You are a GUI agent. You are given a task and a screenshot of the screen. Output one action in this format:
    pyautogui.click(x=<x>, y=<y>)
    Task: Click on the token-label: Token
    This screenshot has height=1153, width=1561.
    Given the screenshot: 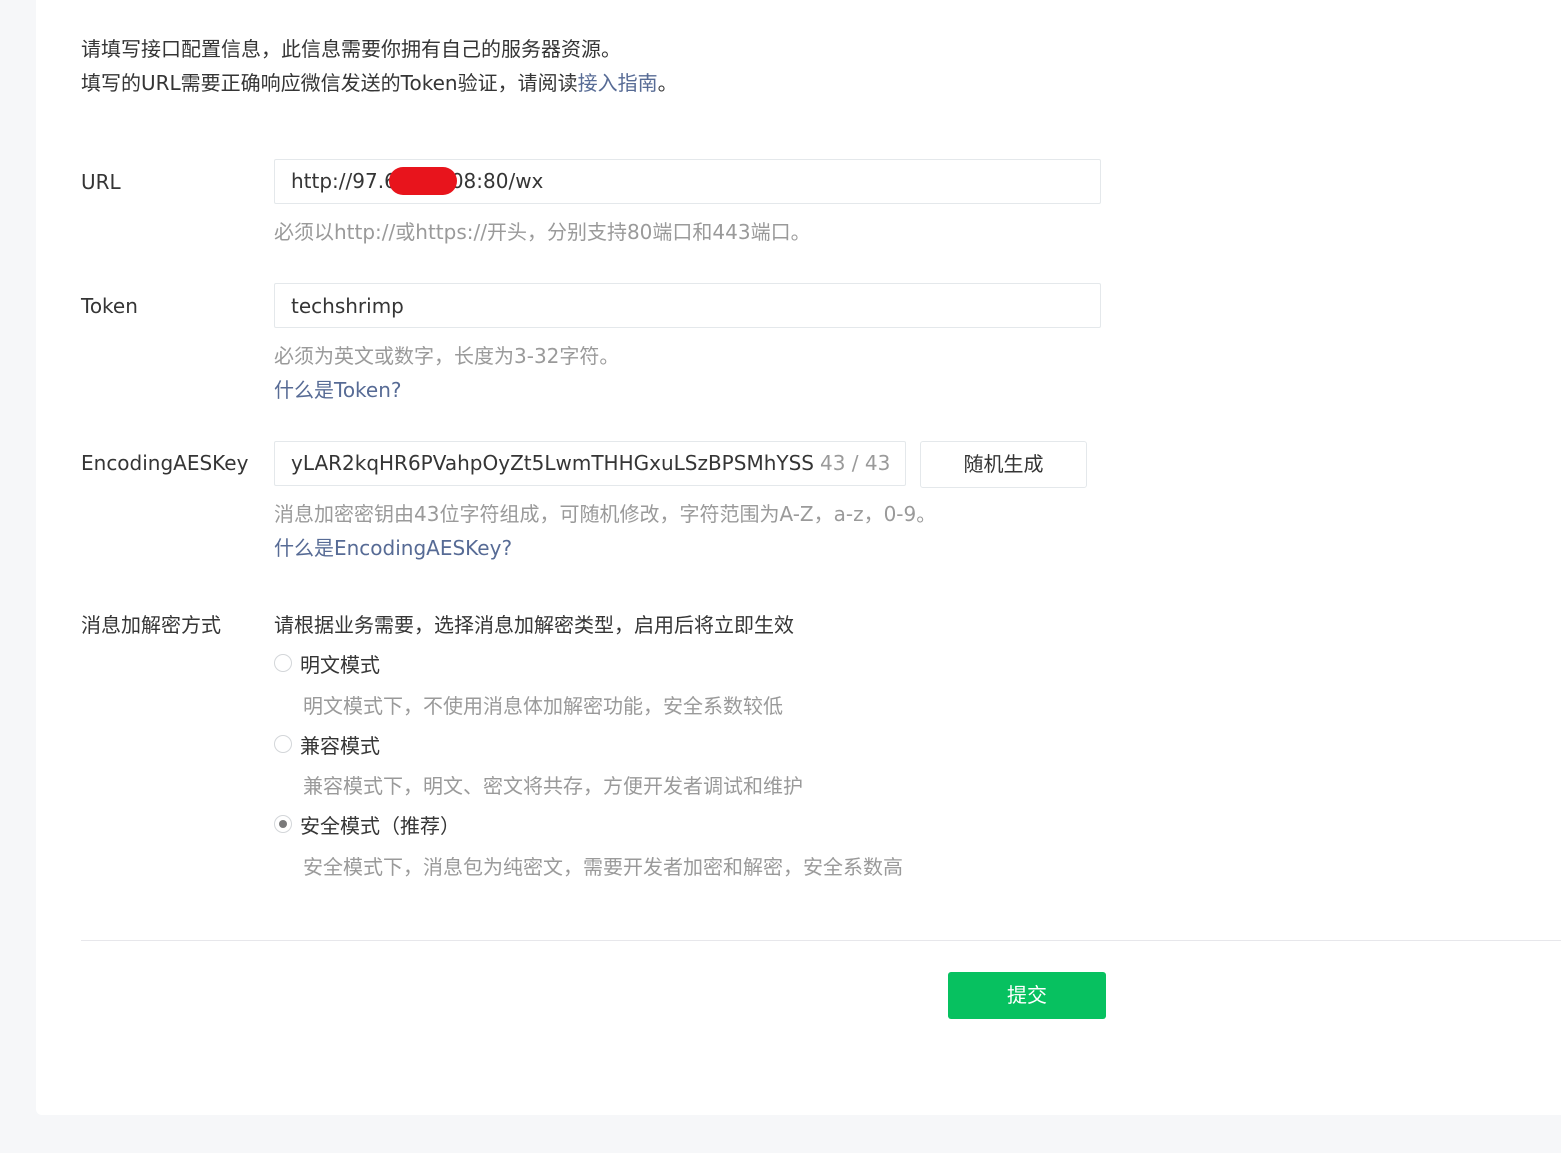 What is the action you would take?
    pyautogui.click(x=109, y=306)
    